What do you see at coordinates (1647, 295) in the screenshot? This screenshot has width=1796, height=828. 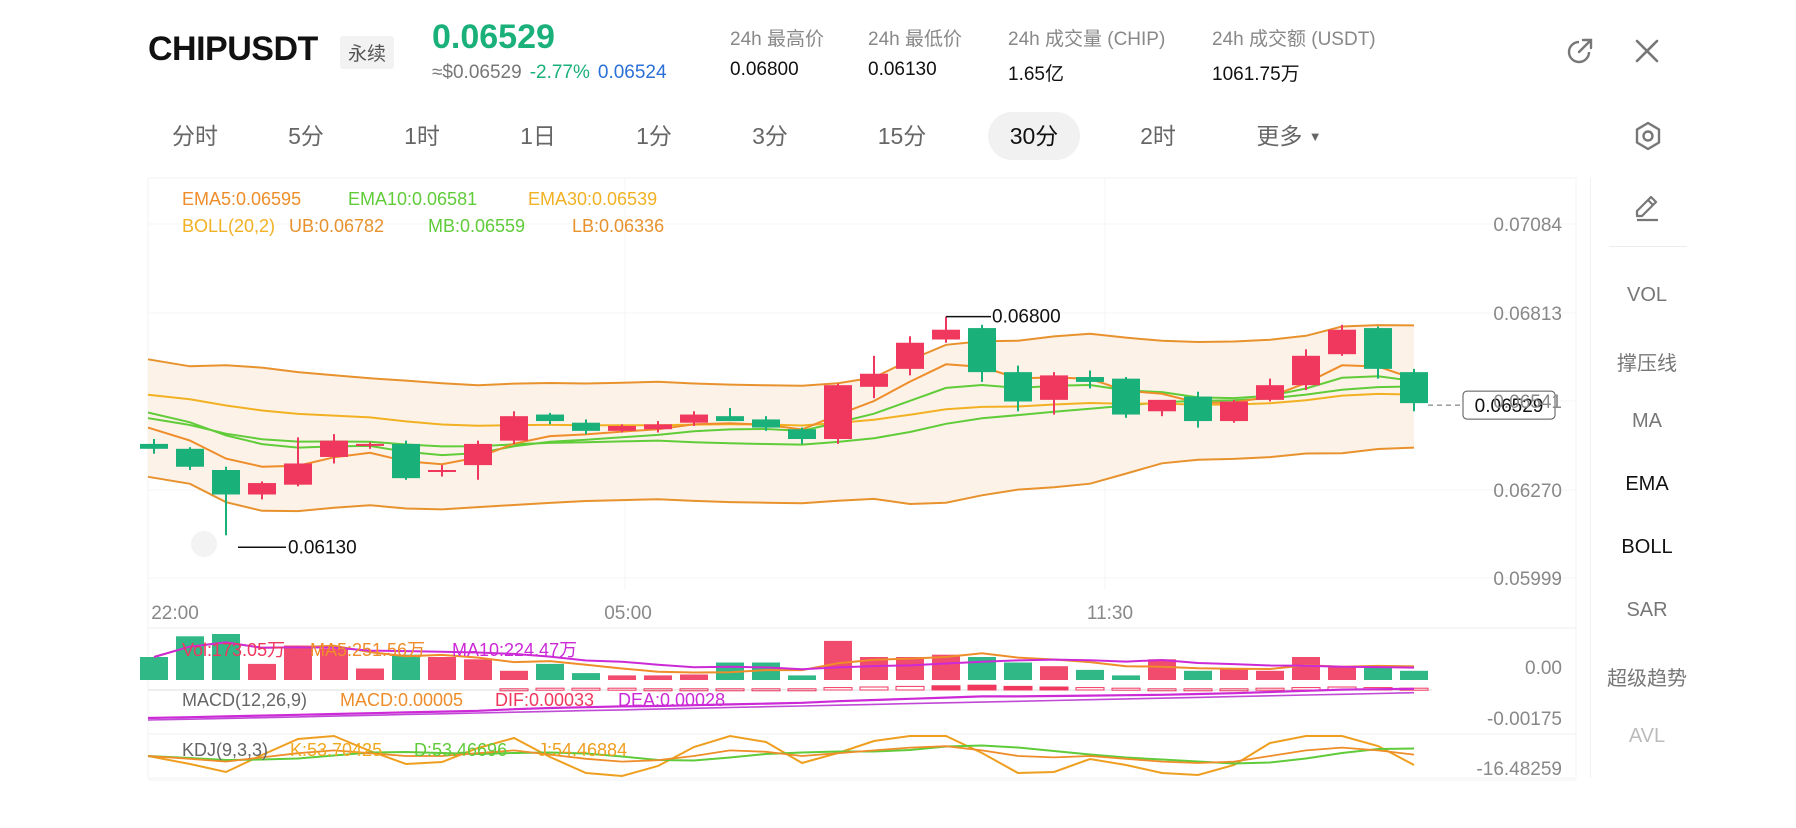 I see `indicator-vol: VOL` at bounding box center [1647, 295].